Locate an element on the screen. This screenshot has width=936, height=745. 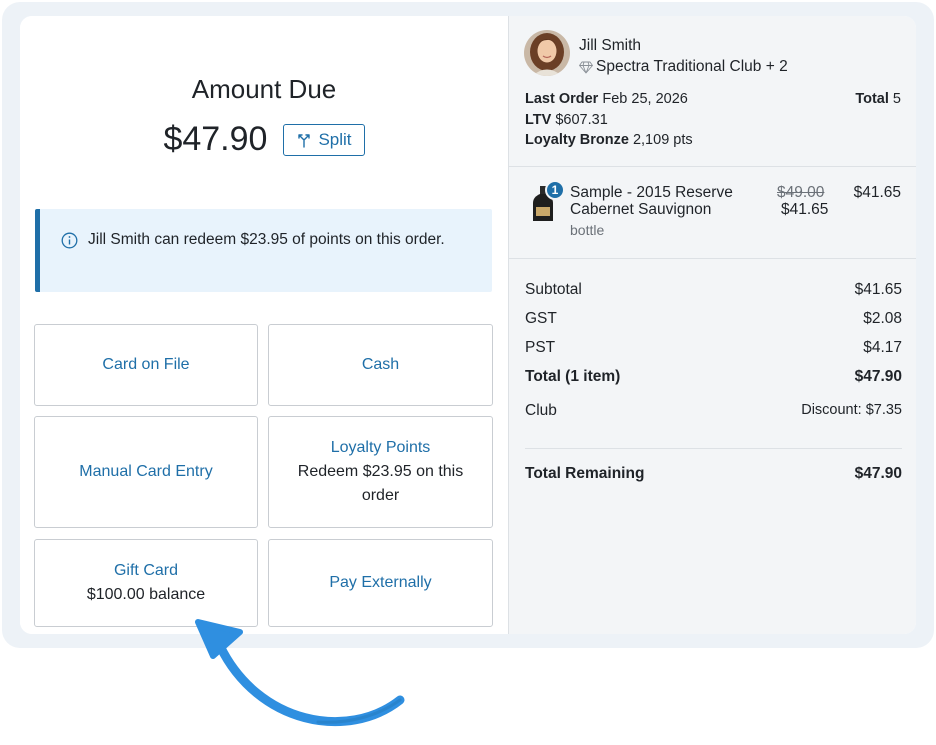
stat-value: Feb 25, 2026 is located at coordinates (645, 99).